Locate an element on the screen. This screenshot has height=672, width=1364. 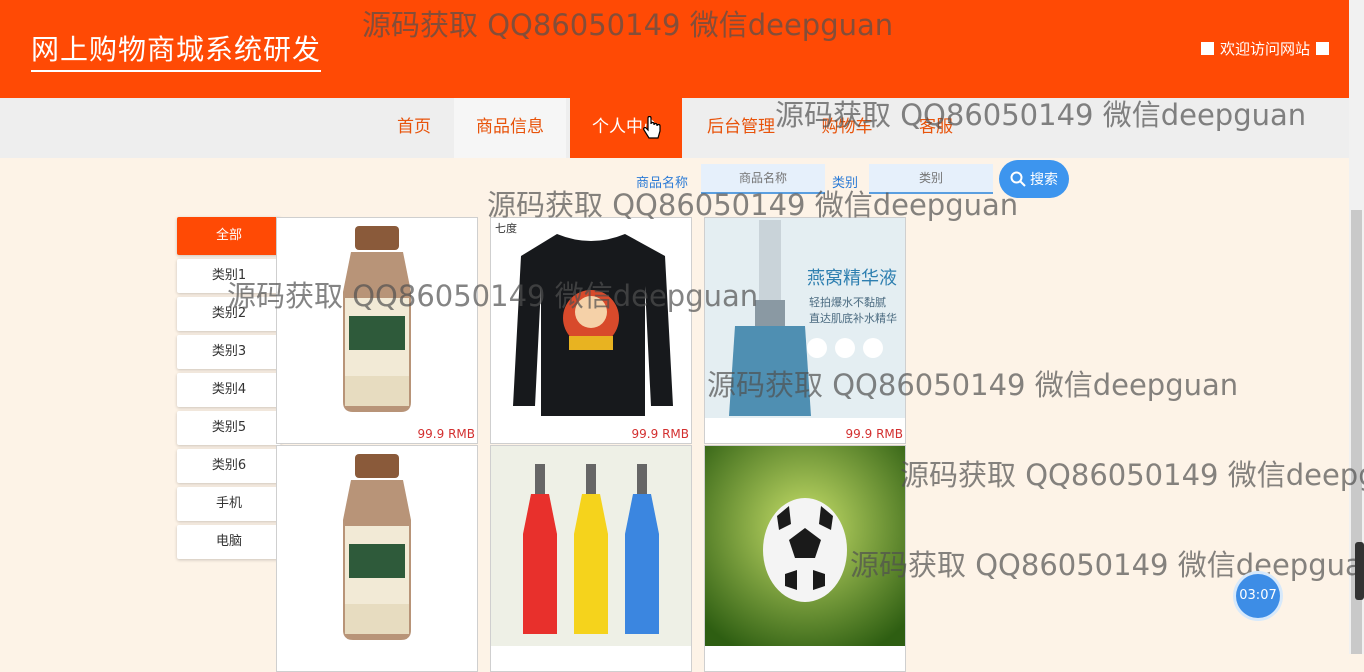
search-icon is located at coordinates (1018, 179).